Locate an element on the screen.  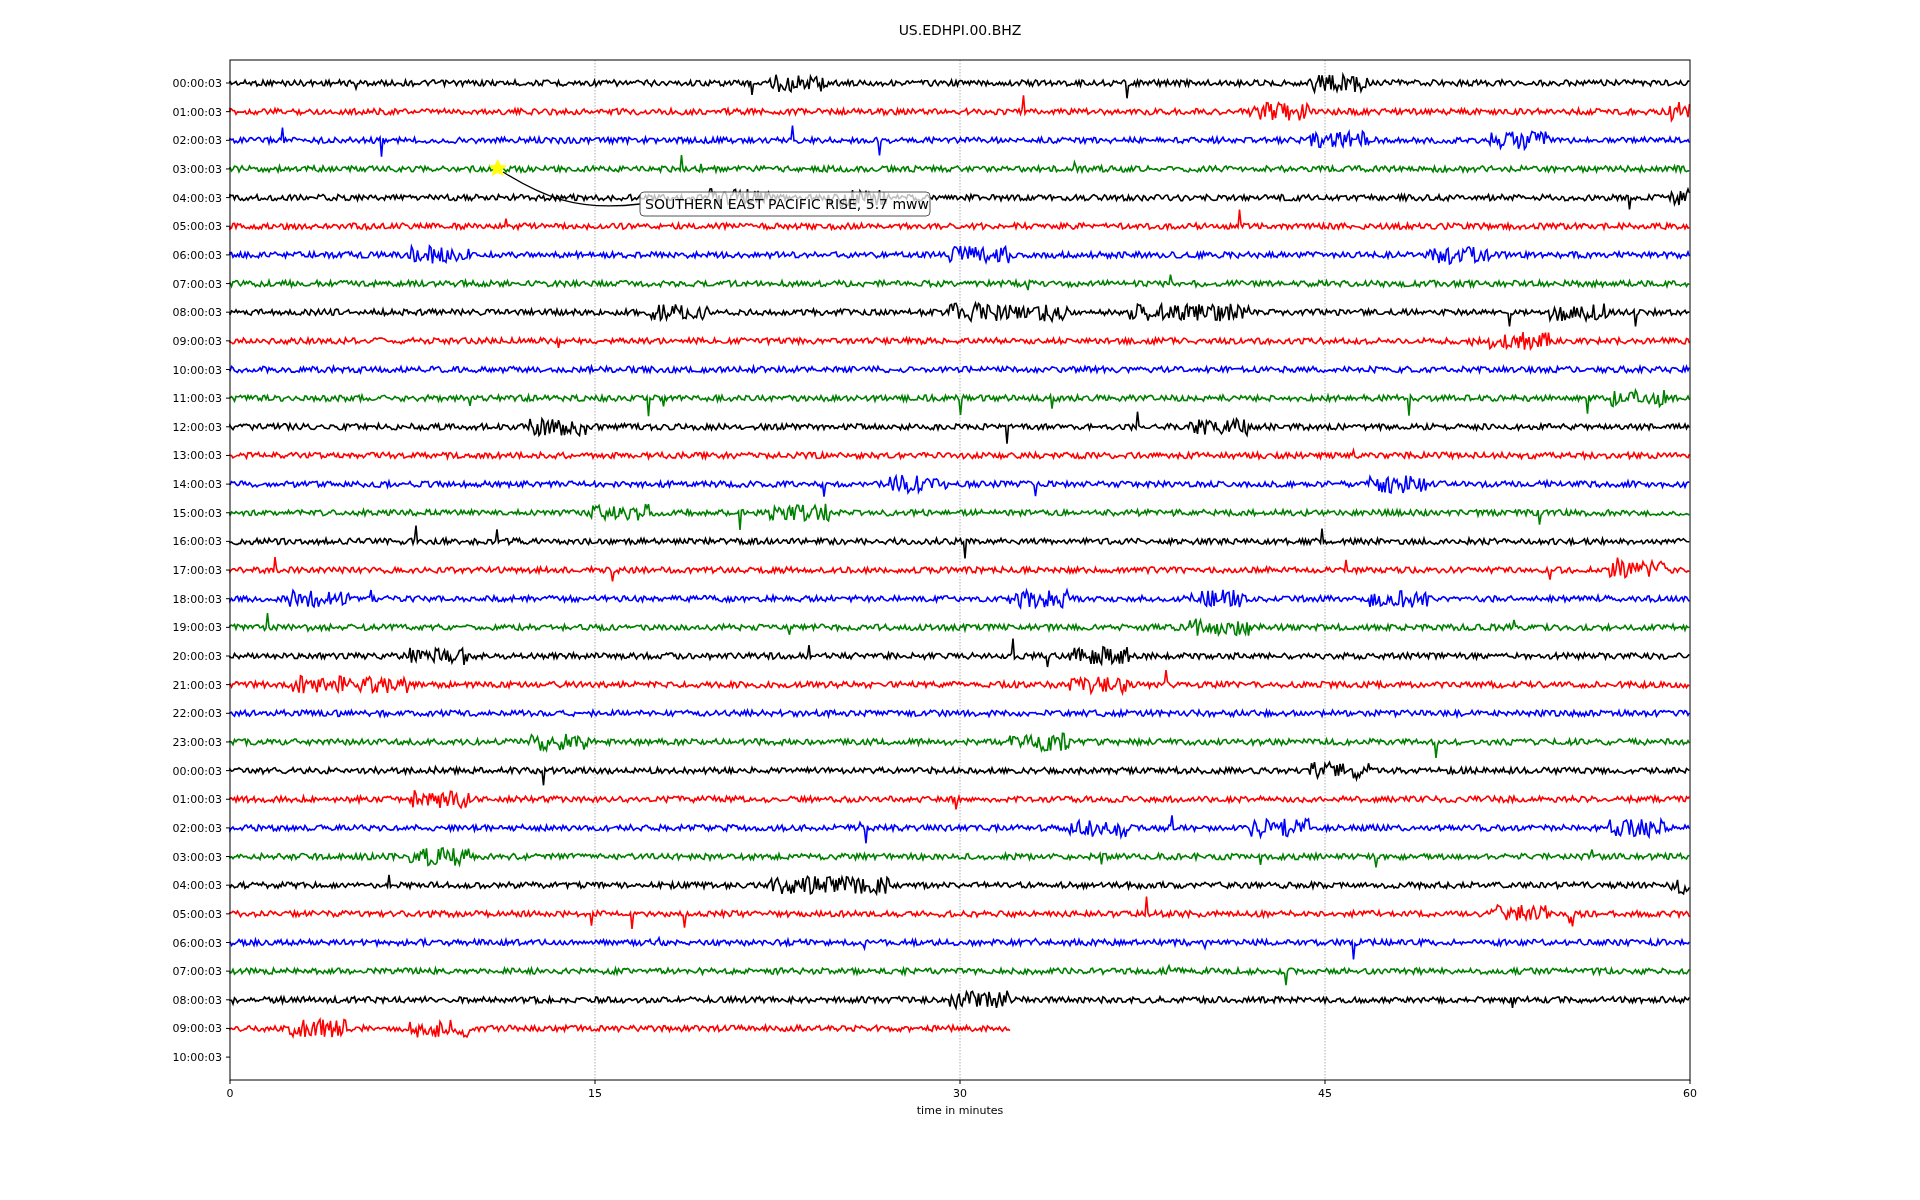
hour-label: 23:00:03 is located at coordinates (197, 742).